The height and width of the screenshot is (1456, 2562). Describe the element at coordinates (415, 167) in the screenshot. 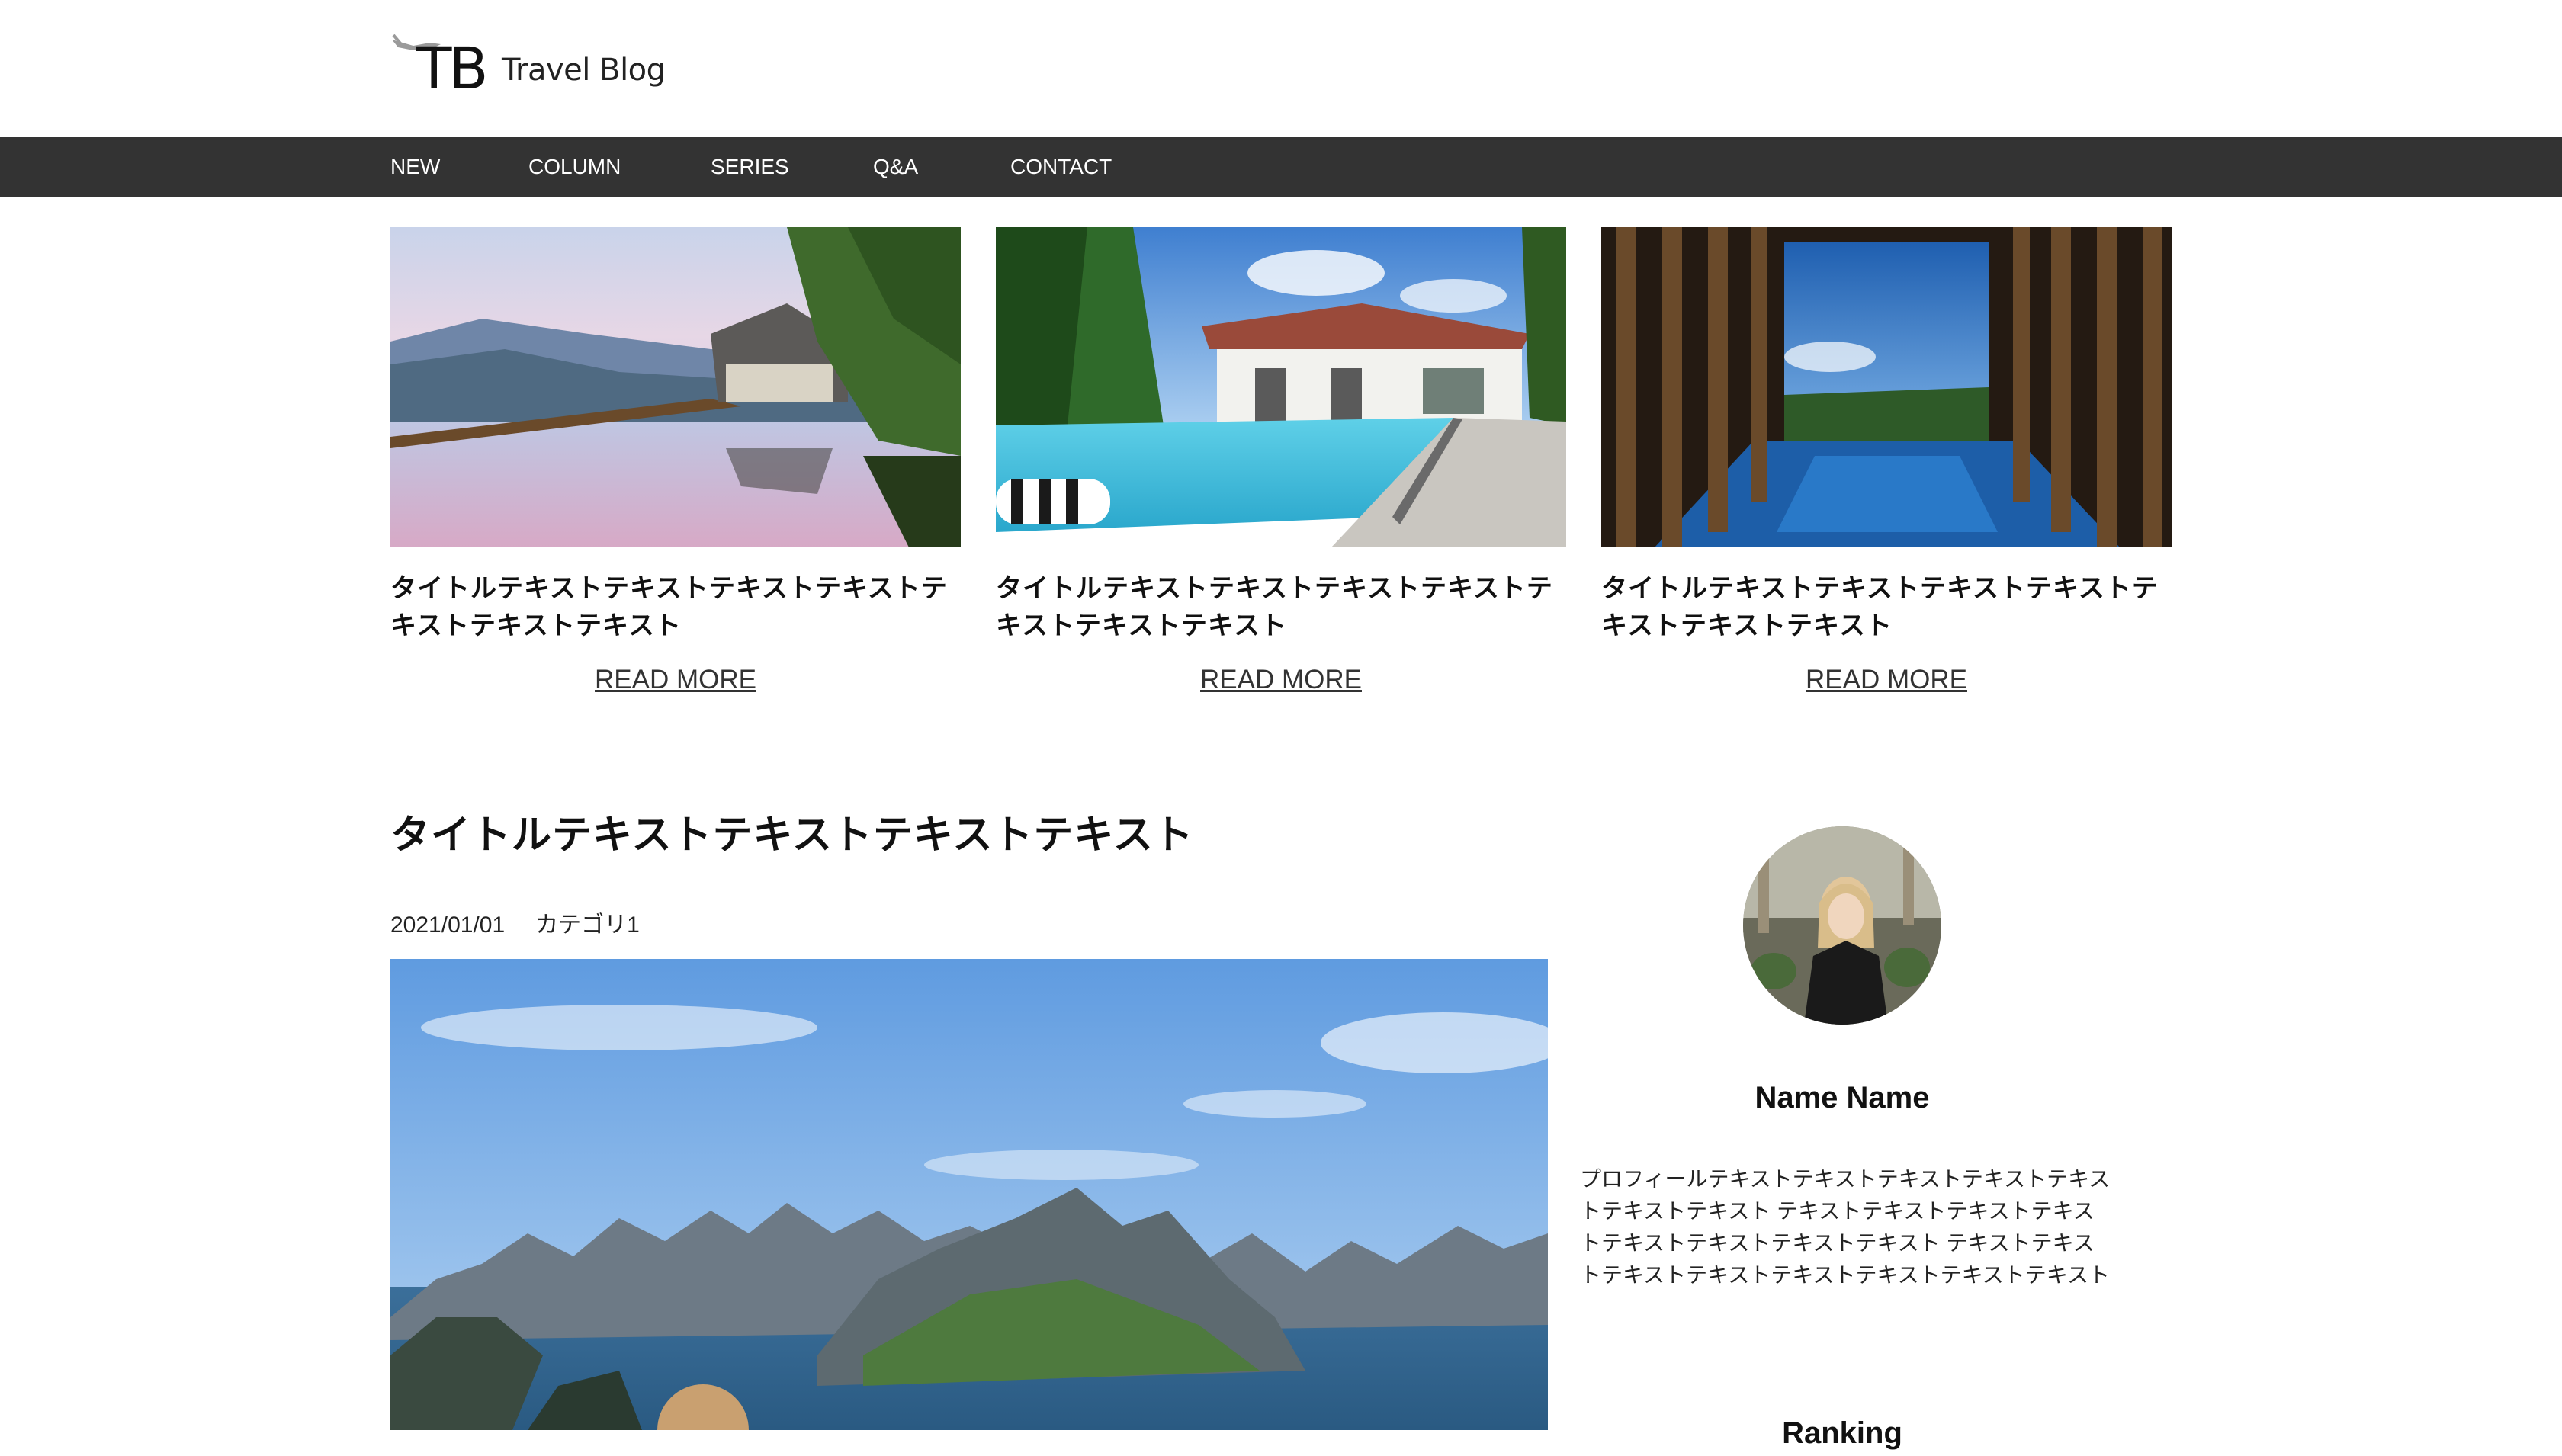

I see `nav-item-new: NEW` at that location.